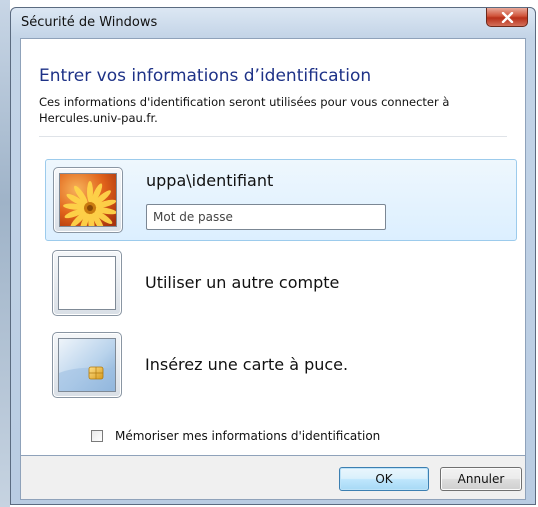 This screenshot has height=507, width=538. Describe the element at coordinates (481, 479) in the screenshot. I see `cancel-button: Annuler` at that location.